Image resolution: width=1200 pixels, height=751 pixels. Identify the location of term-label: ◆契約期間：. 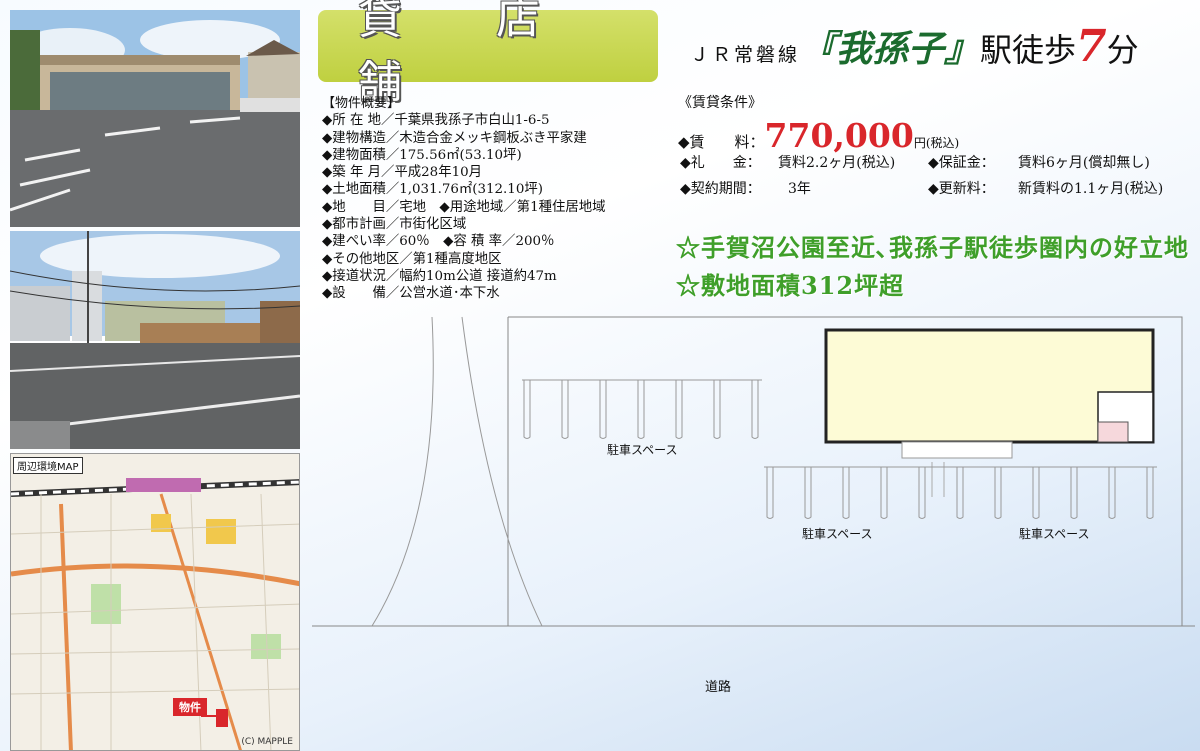
(720, 189).